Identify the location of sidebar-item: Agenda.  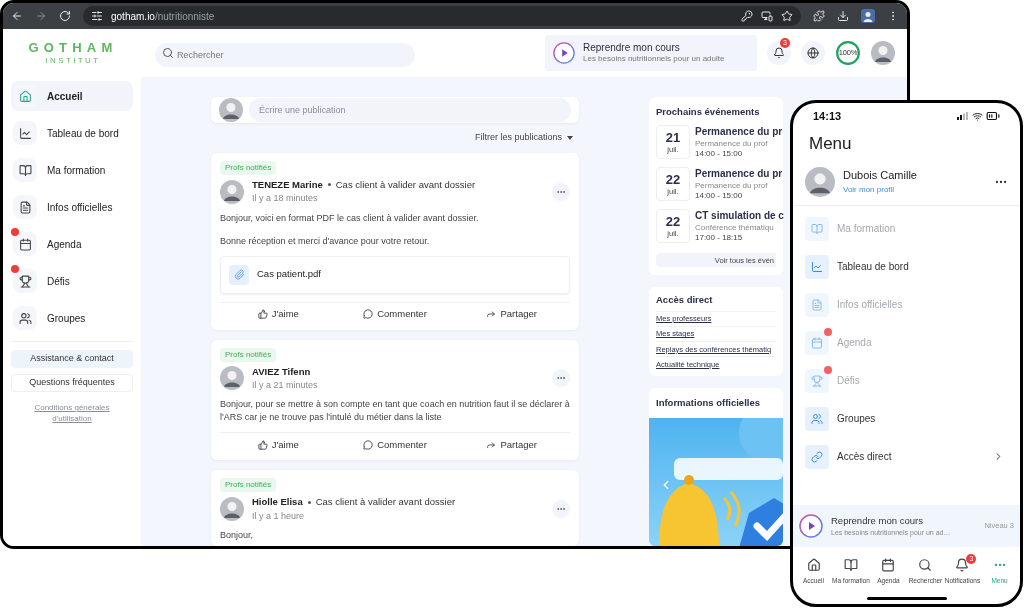
(72, 244).